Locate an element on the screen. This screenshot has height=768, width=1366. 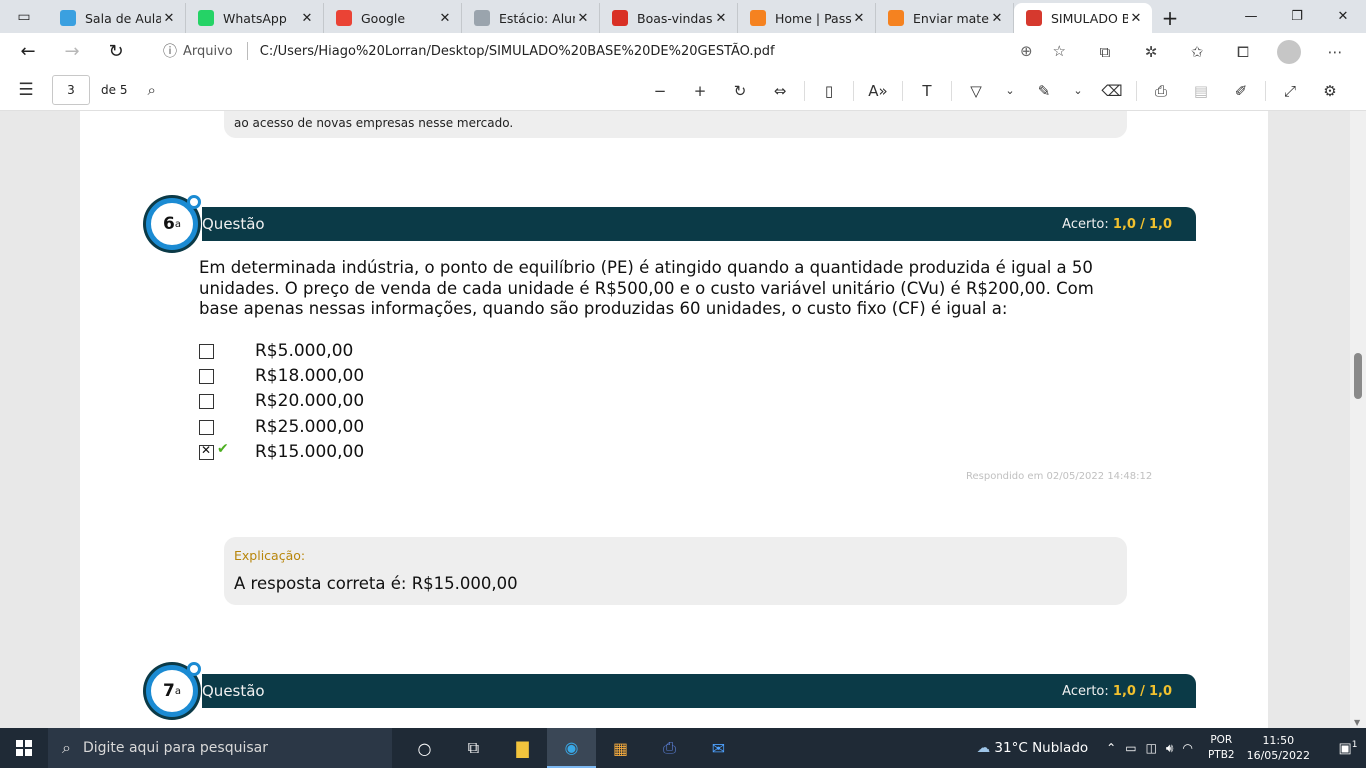
refresh-button: ↻ is located at coordinates (116, 52).